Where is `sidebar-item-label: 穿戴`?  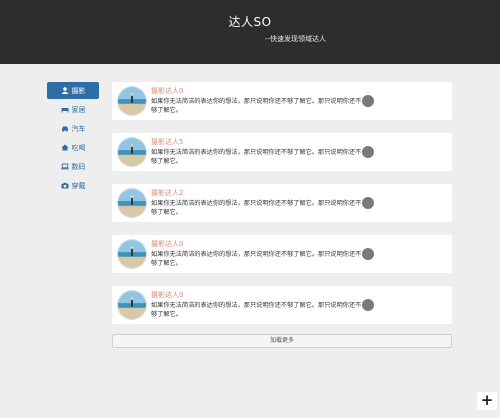 sidebar-item-label: 穿戴 is located at coordinates (78, 185).